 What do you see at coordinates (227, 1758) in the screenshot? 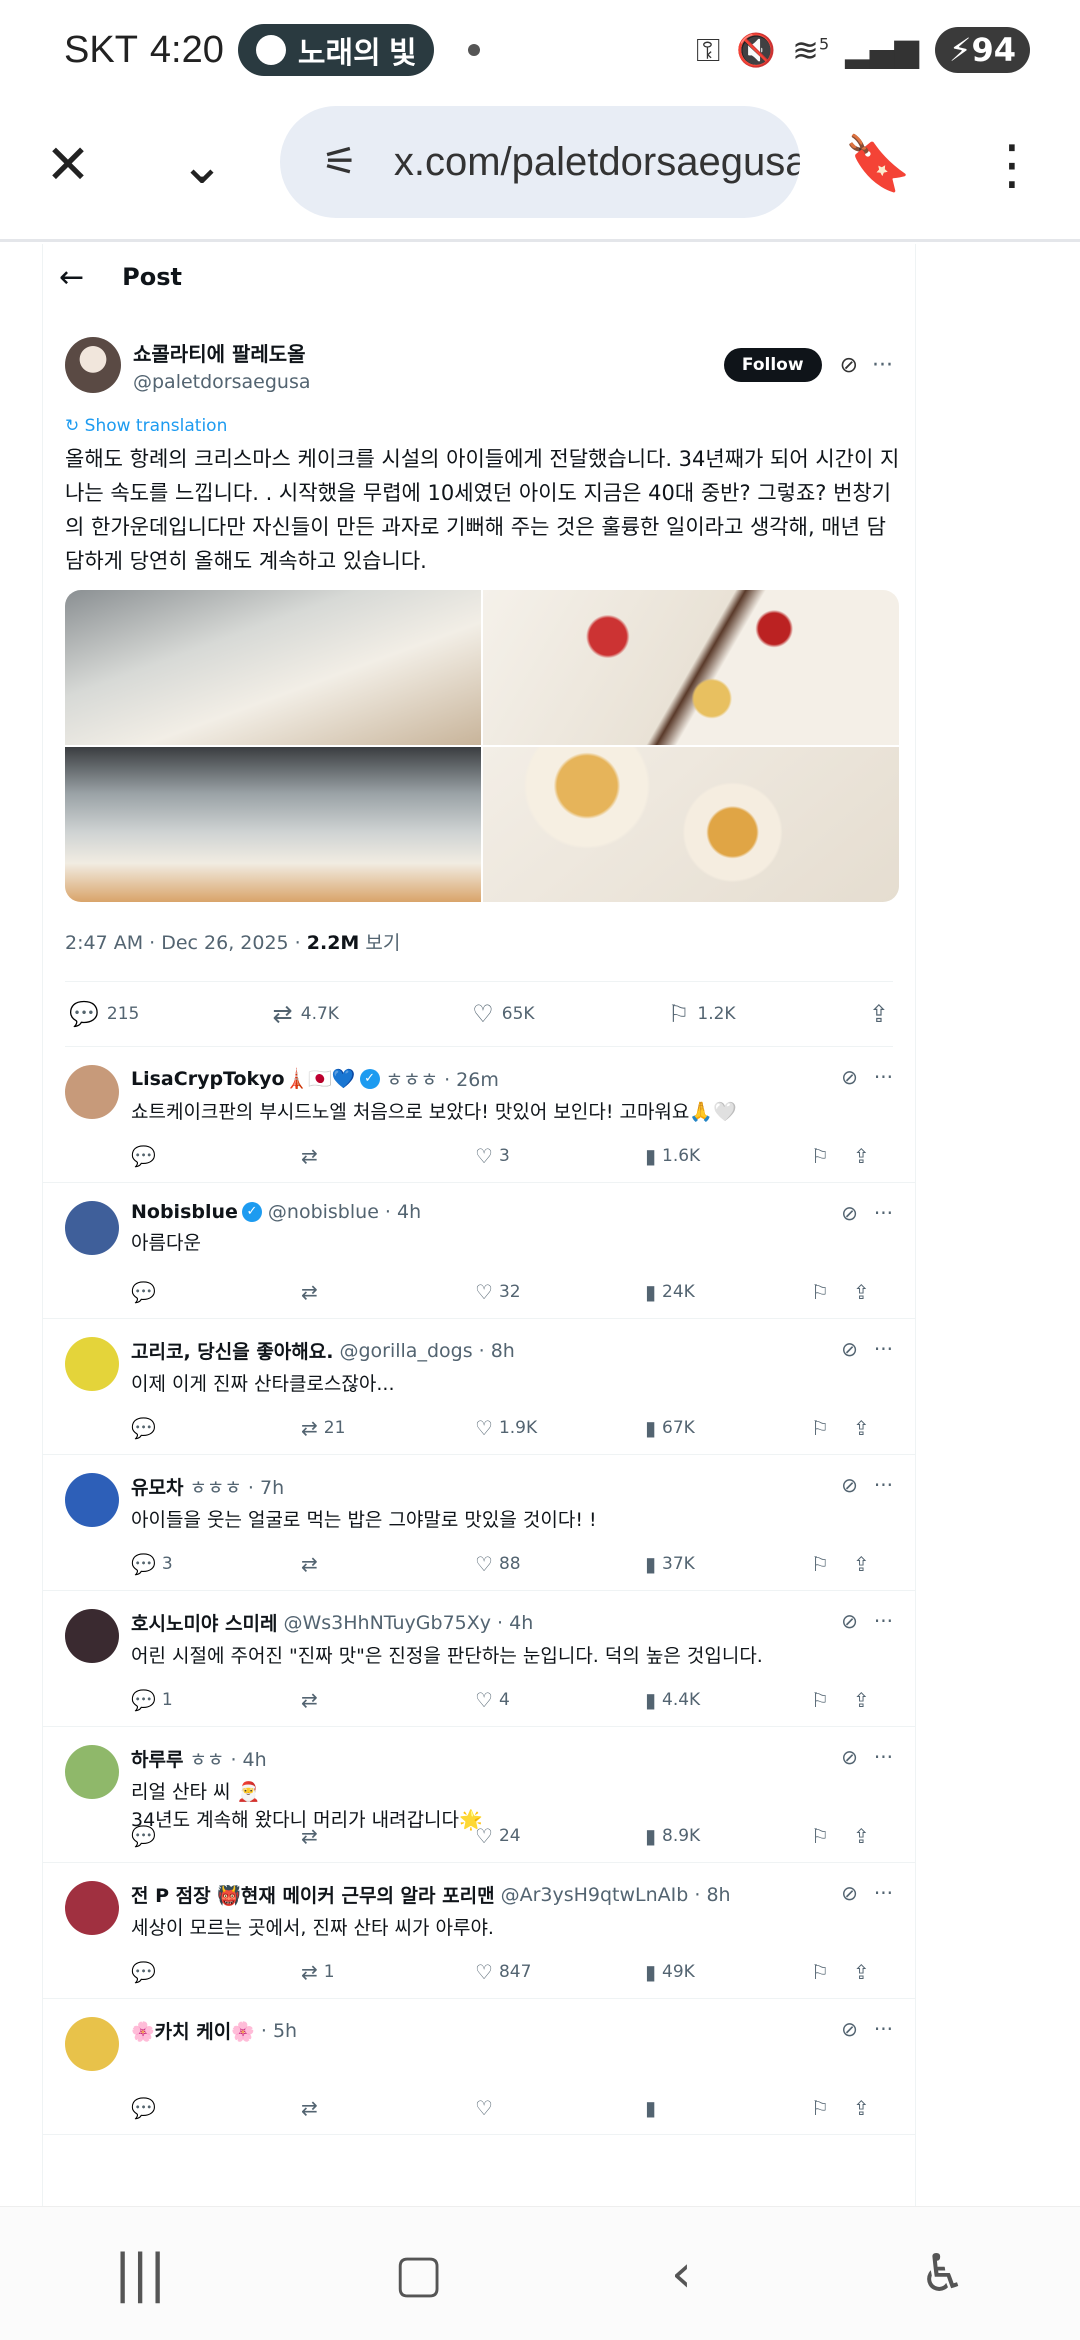
I see `reply-handle: ㅎㅎ · 4h` at bounding box center [227, 1758].